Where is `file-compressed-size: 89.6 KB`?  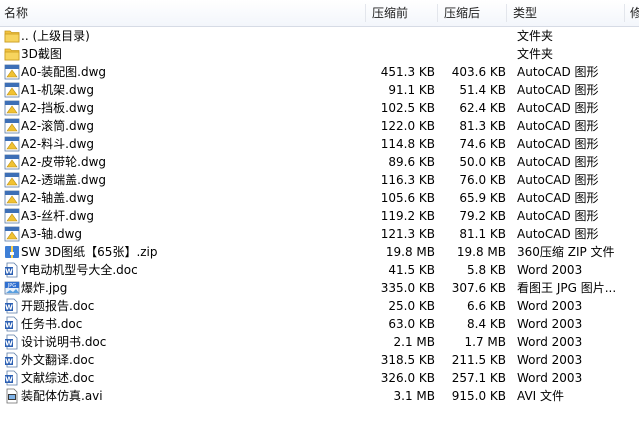 file-compressed-size: 89.6 KB is located at coordinates (411, 162).